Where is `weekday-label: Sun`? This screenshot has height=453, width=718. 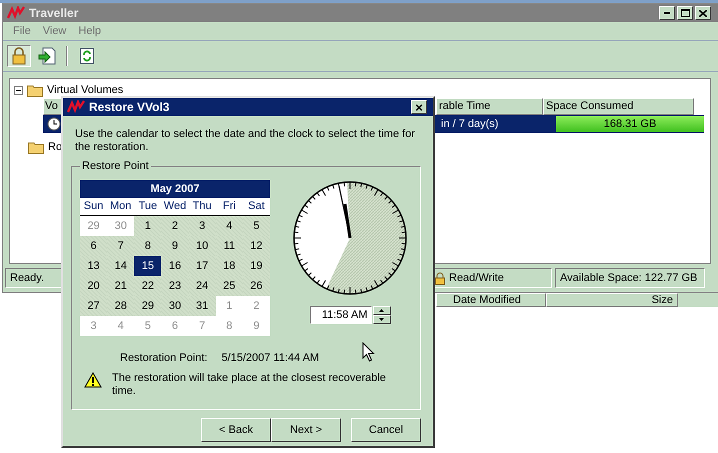 weekday-label: Sun is located at coordinates (93, 206).